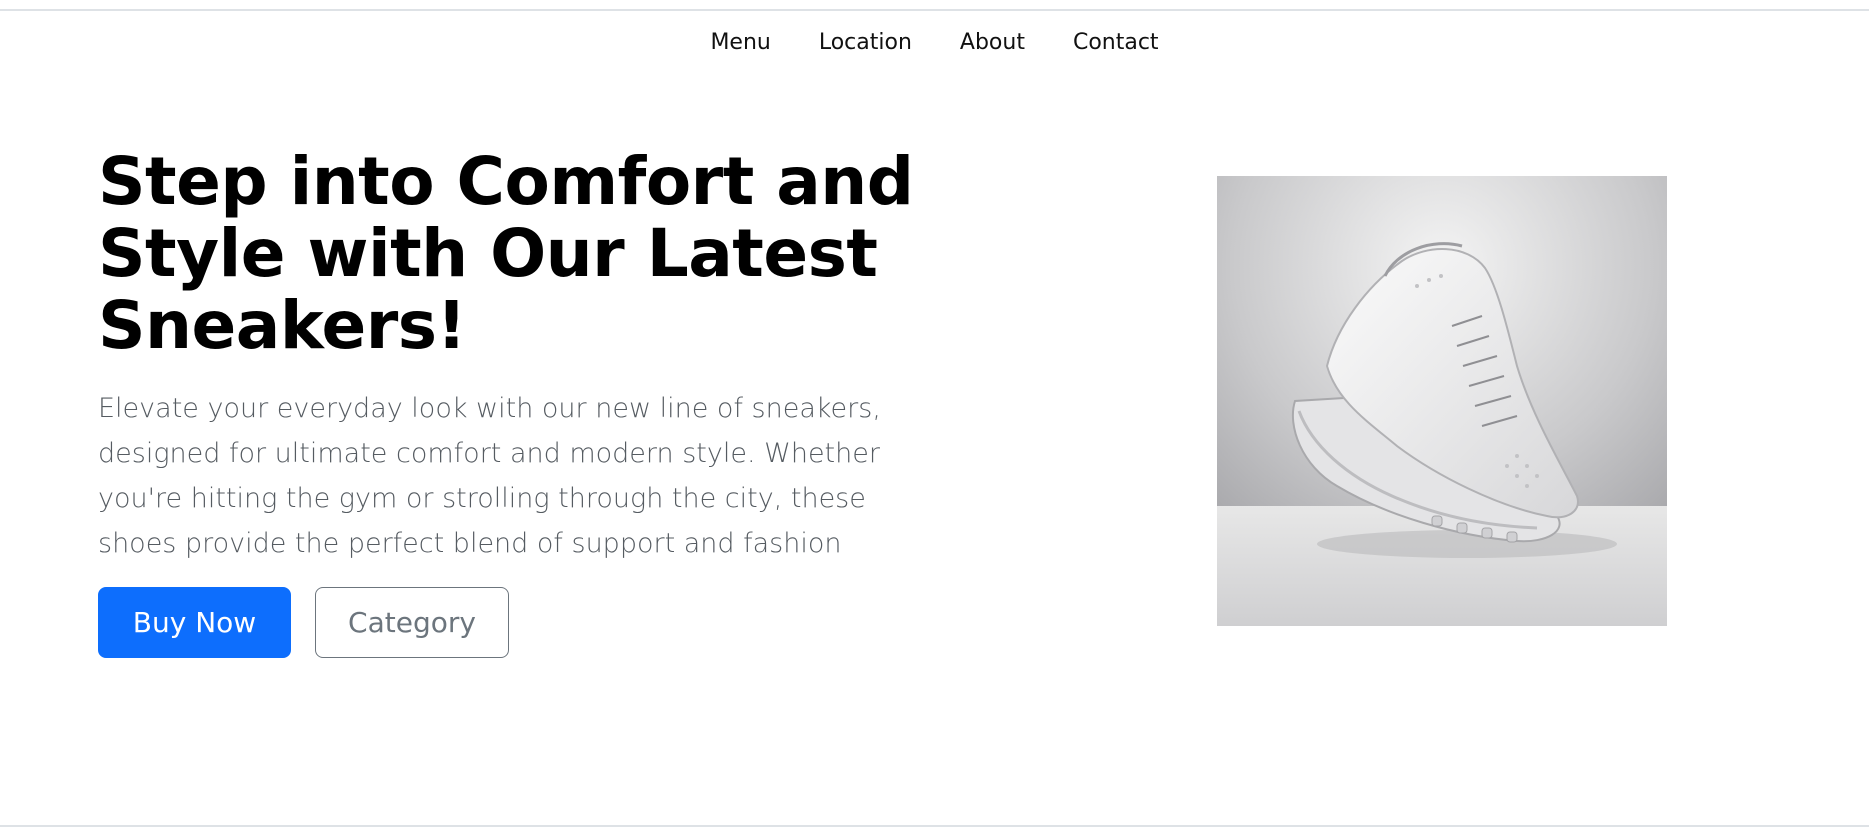 Image resolution: width=1869 pixels, height=828 pixels. I want to click on nav-link-location: Location, so click(865, 43).